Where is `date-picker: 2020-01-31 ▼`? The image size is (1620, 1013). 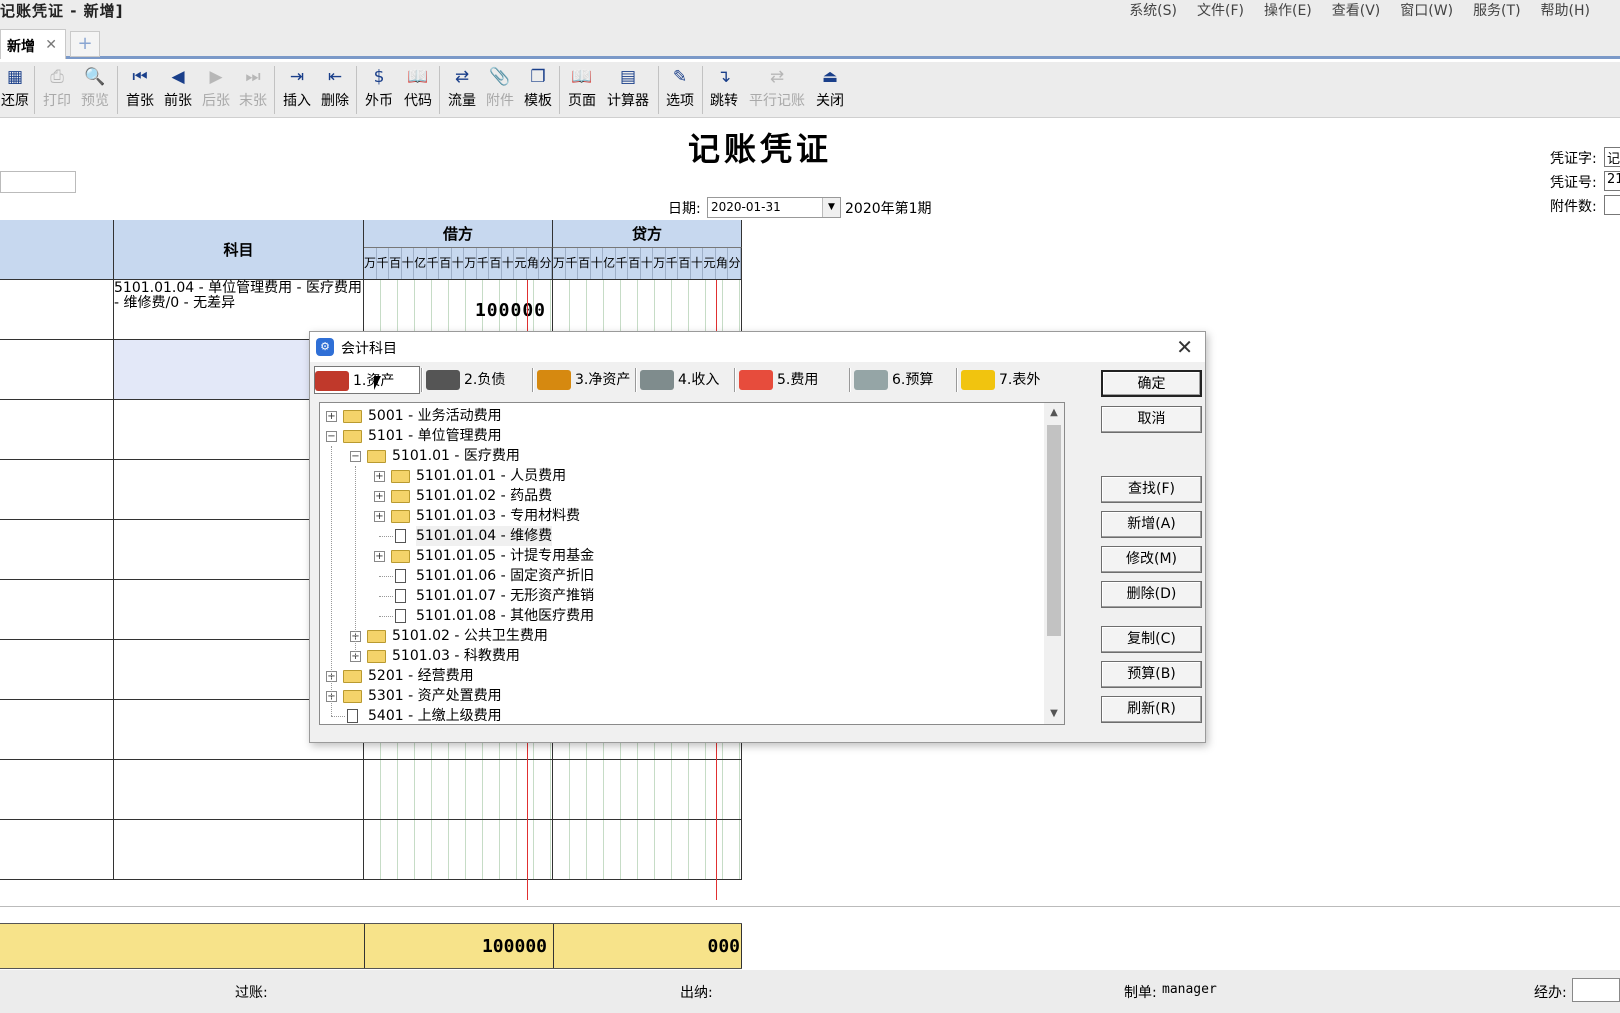
date-picker: 2020-01-31 ▼ is located at coordinates (774, 207).